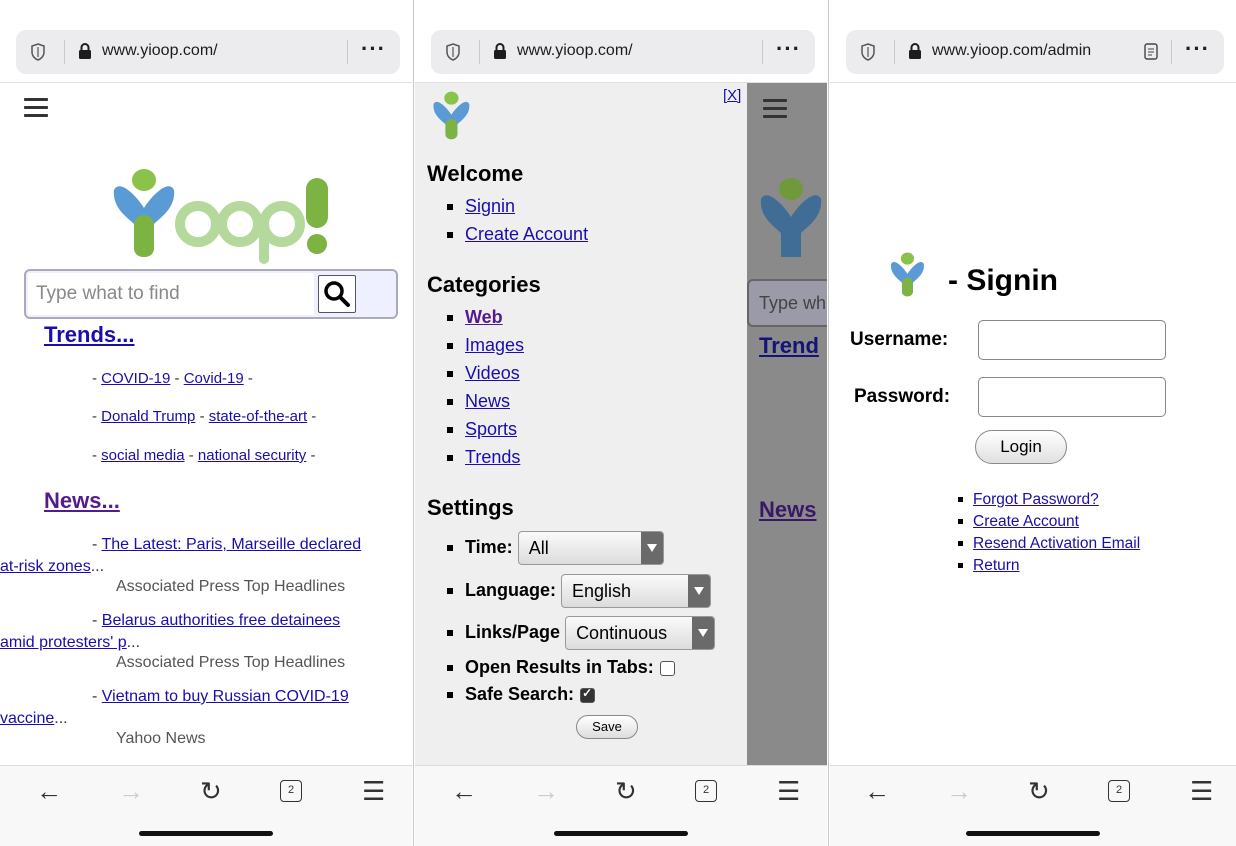  I want to click on category-trends: Trends, so click(483, 457).